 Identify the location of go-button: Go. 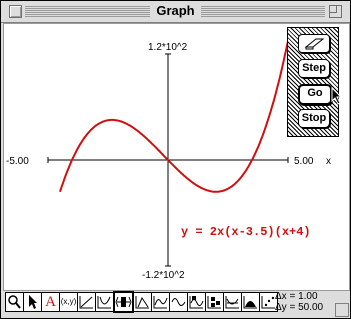
(315, 94).